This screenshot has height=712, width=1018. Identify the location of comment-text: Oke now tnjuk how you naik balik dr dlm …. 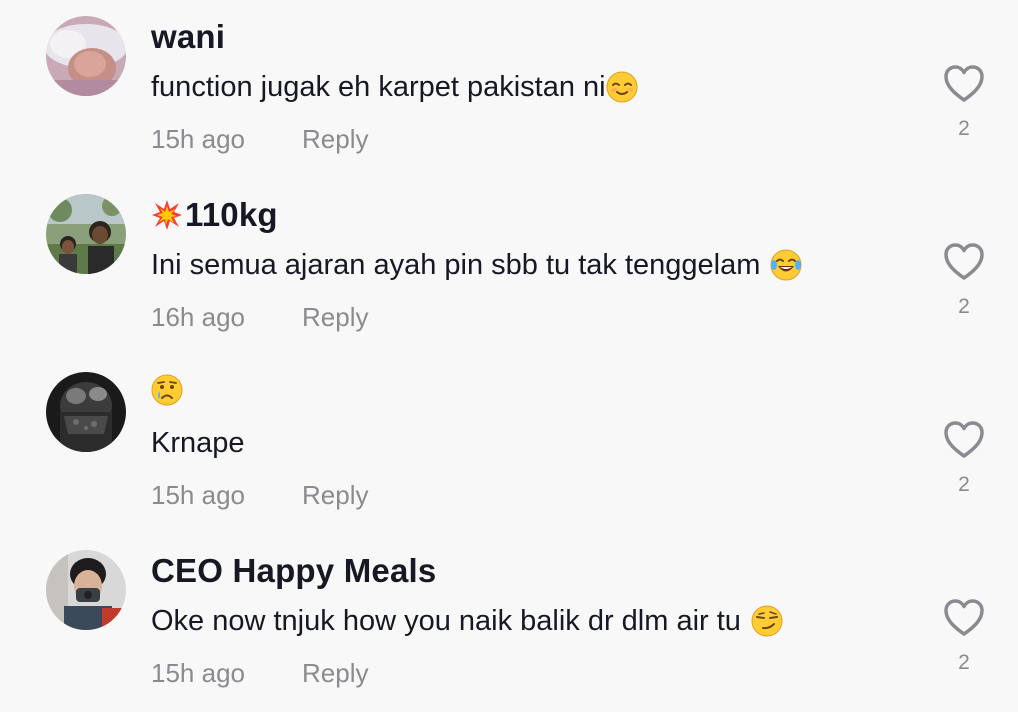
(467, 621).